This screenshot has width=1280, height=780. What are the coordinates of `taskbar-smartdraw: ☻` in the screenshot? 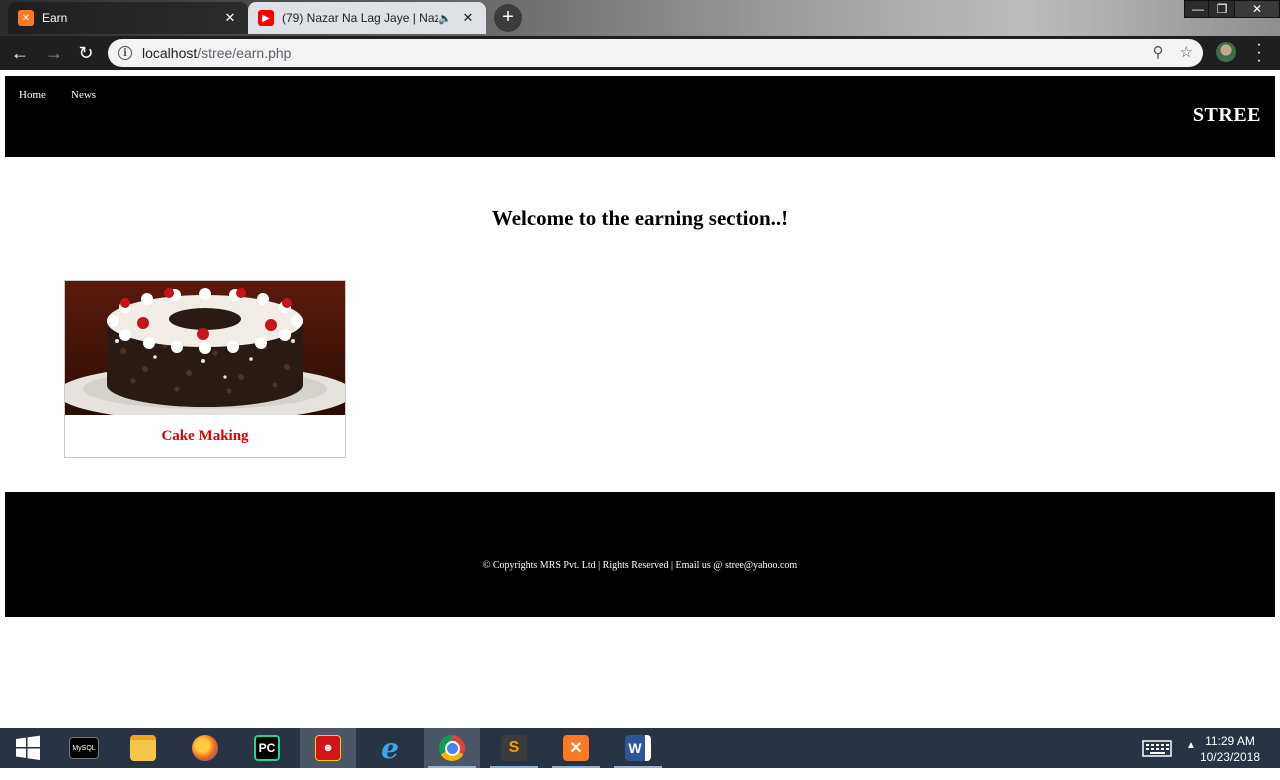 It's located at (328, 748).